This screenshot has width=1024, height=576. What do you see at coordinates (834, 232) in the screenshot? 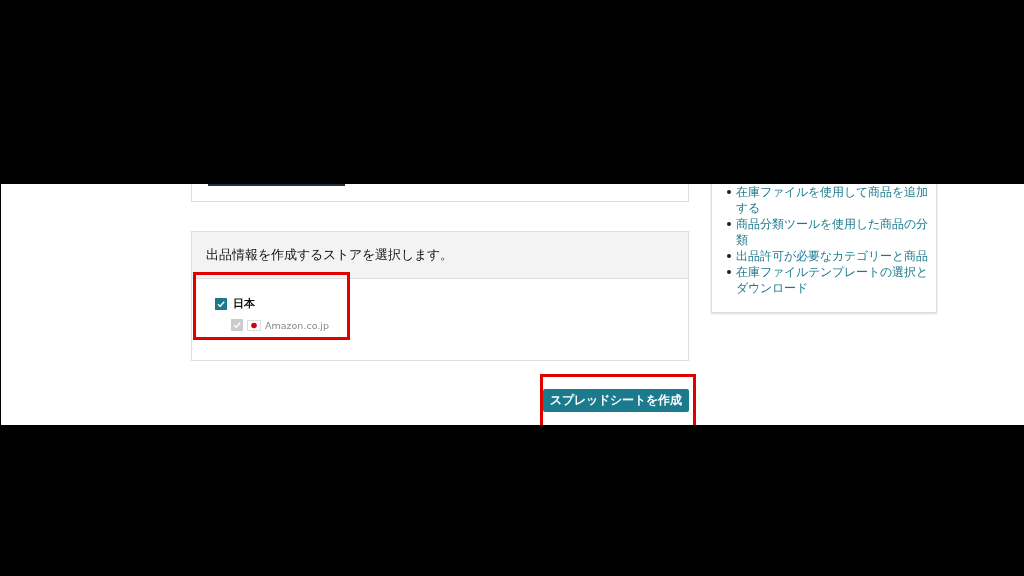
I see `help-link: 商品分類ツールを使用した商品の分類` at bounding box center [834, 232].